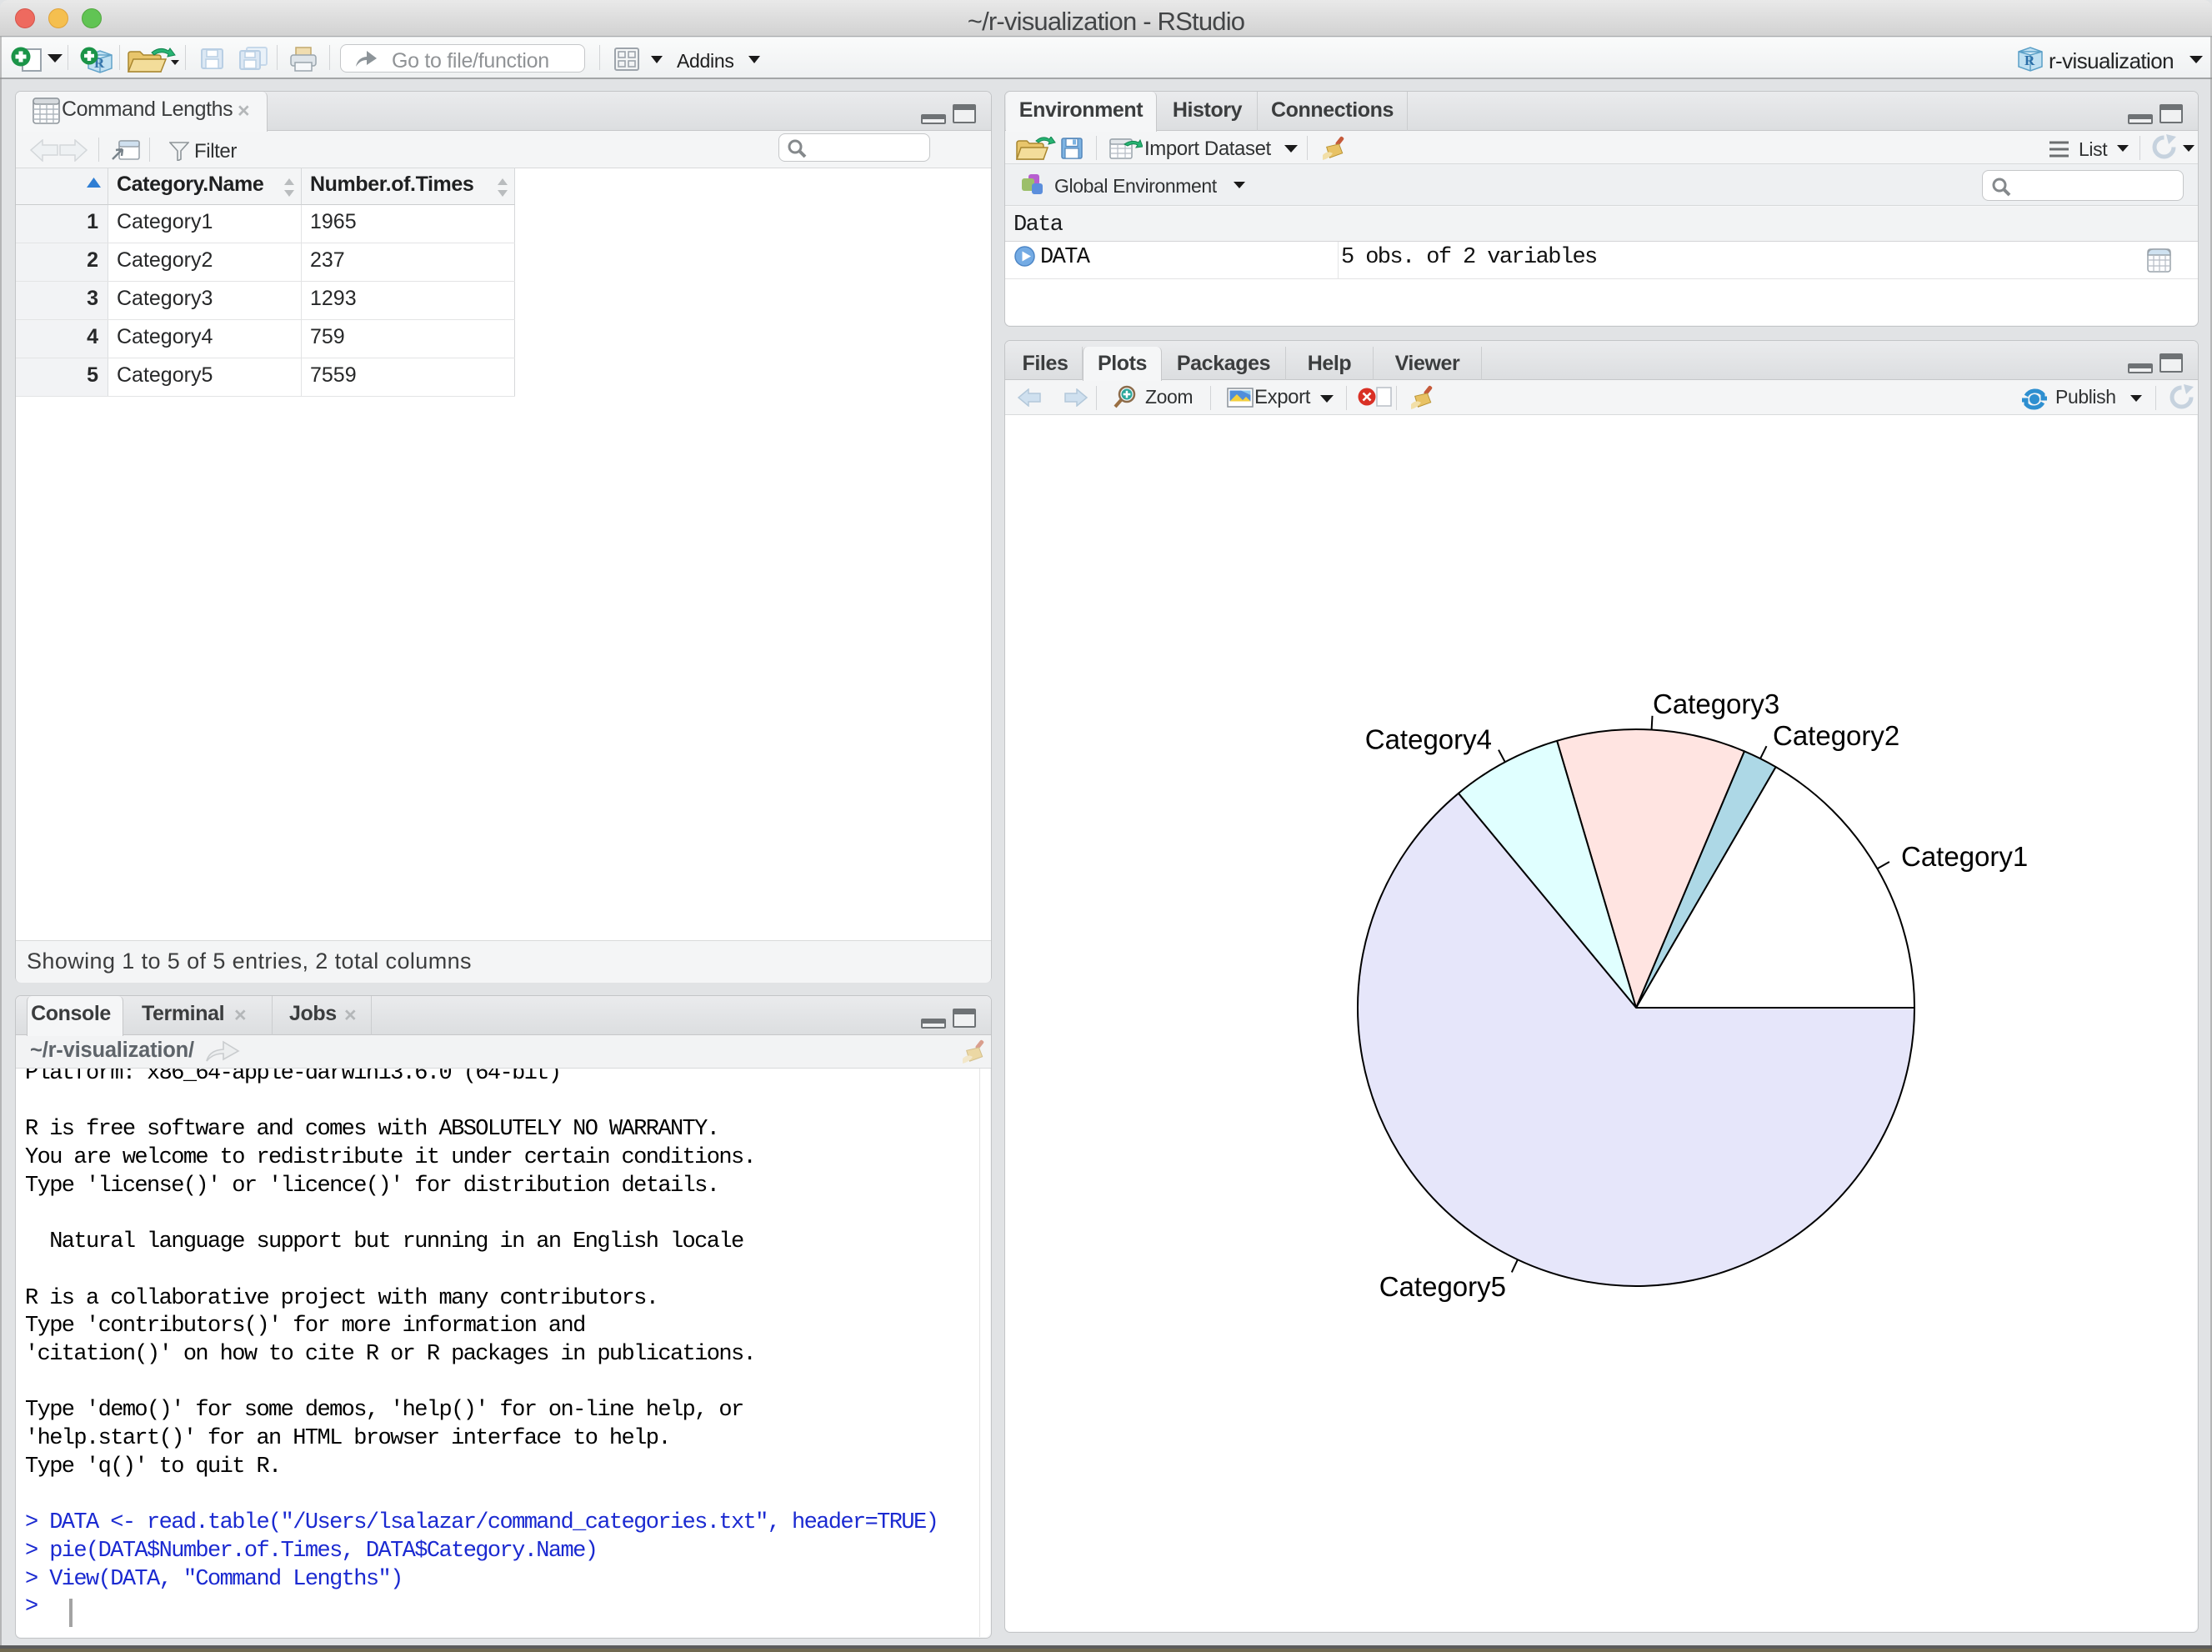  I want to click on svg-text: Category3, so click(1716, 703).